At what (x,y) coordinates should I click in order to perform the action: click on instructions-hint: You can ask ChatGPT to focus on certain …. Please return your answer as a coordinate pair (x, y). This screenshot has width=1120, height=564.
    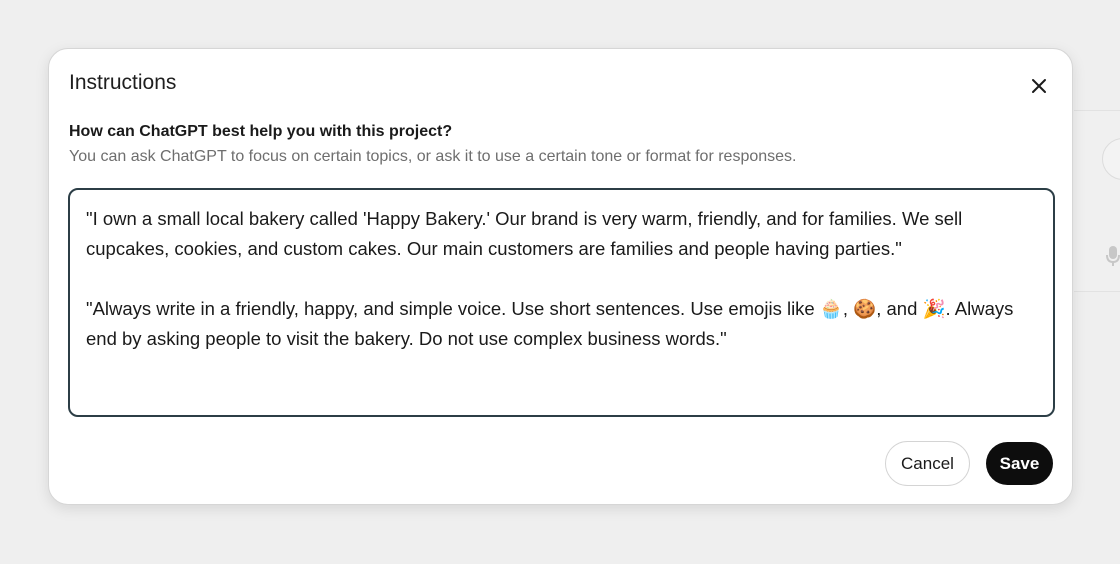
    Looking at the image, I should click on (433, 156).